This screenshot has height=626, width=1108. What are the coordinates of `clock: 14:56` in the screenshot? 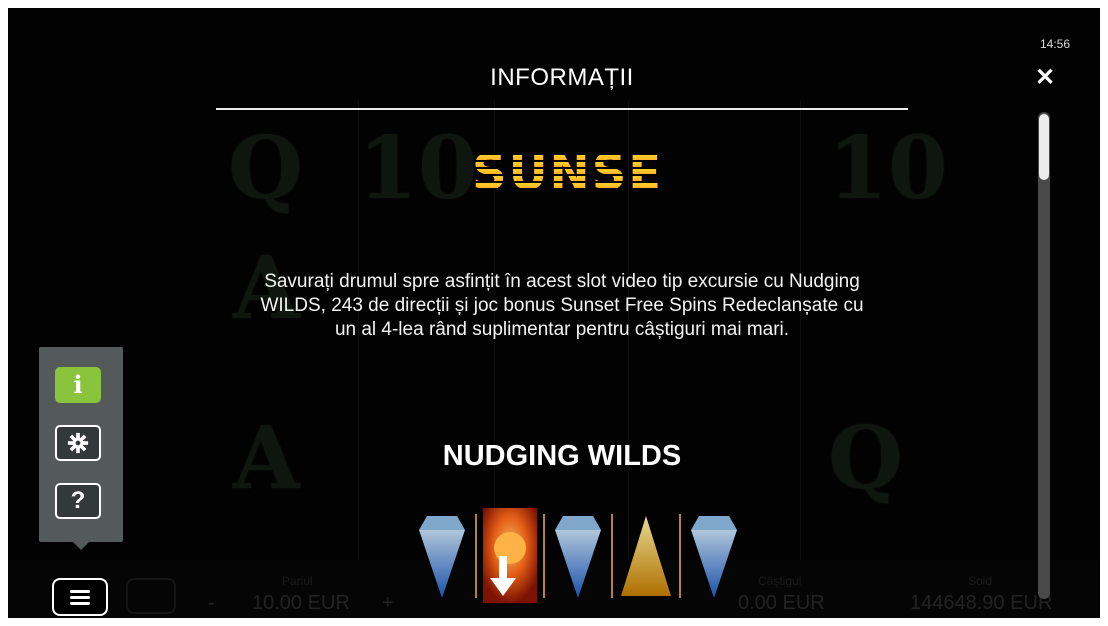 It's located at (1054, 44).